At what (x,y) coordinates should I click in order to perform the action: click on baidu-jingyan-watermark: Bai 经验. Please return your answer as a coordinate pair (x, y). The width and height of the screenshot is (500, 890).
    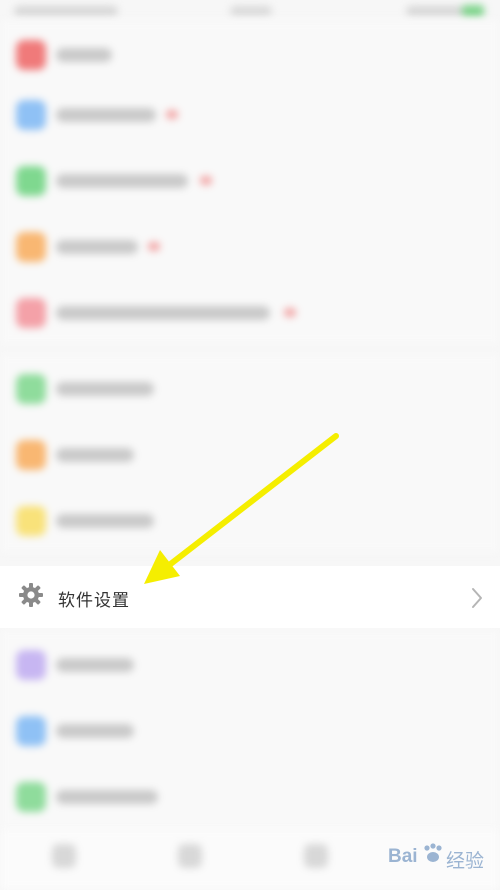
    Looking at the image, I should click on (440, 861).